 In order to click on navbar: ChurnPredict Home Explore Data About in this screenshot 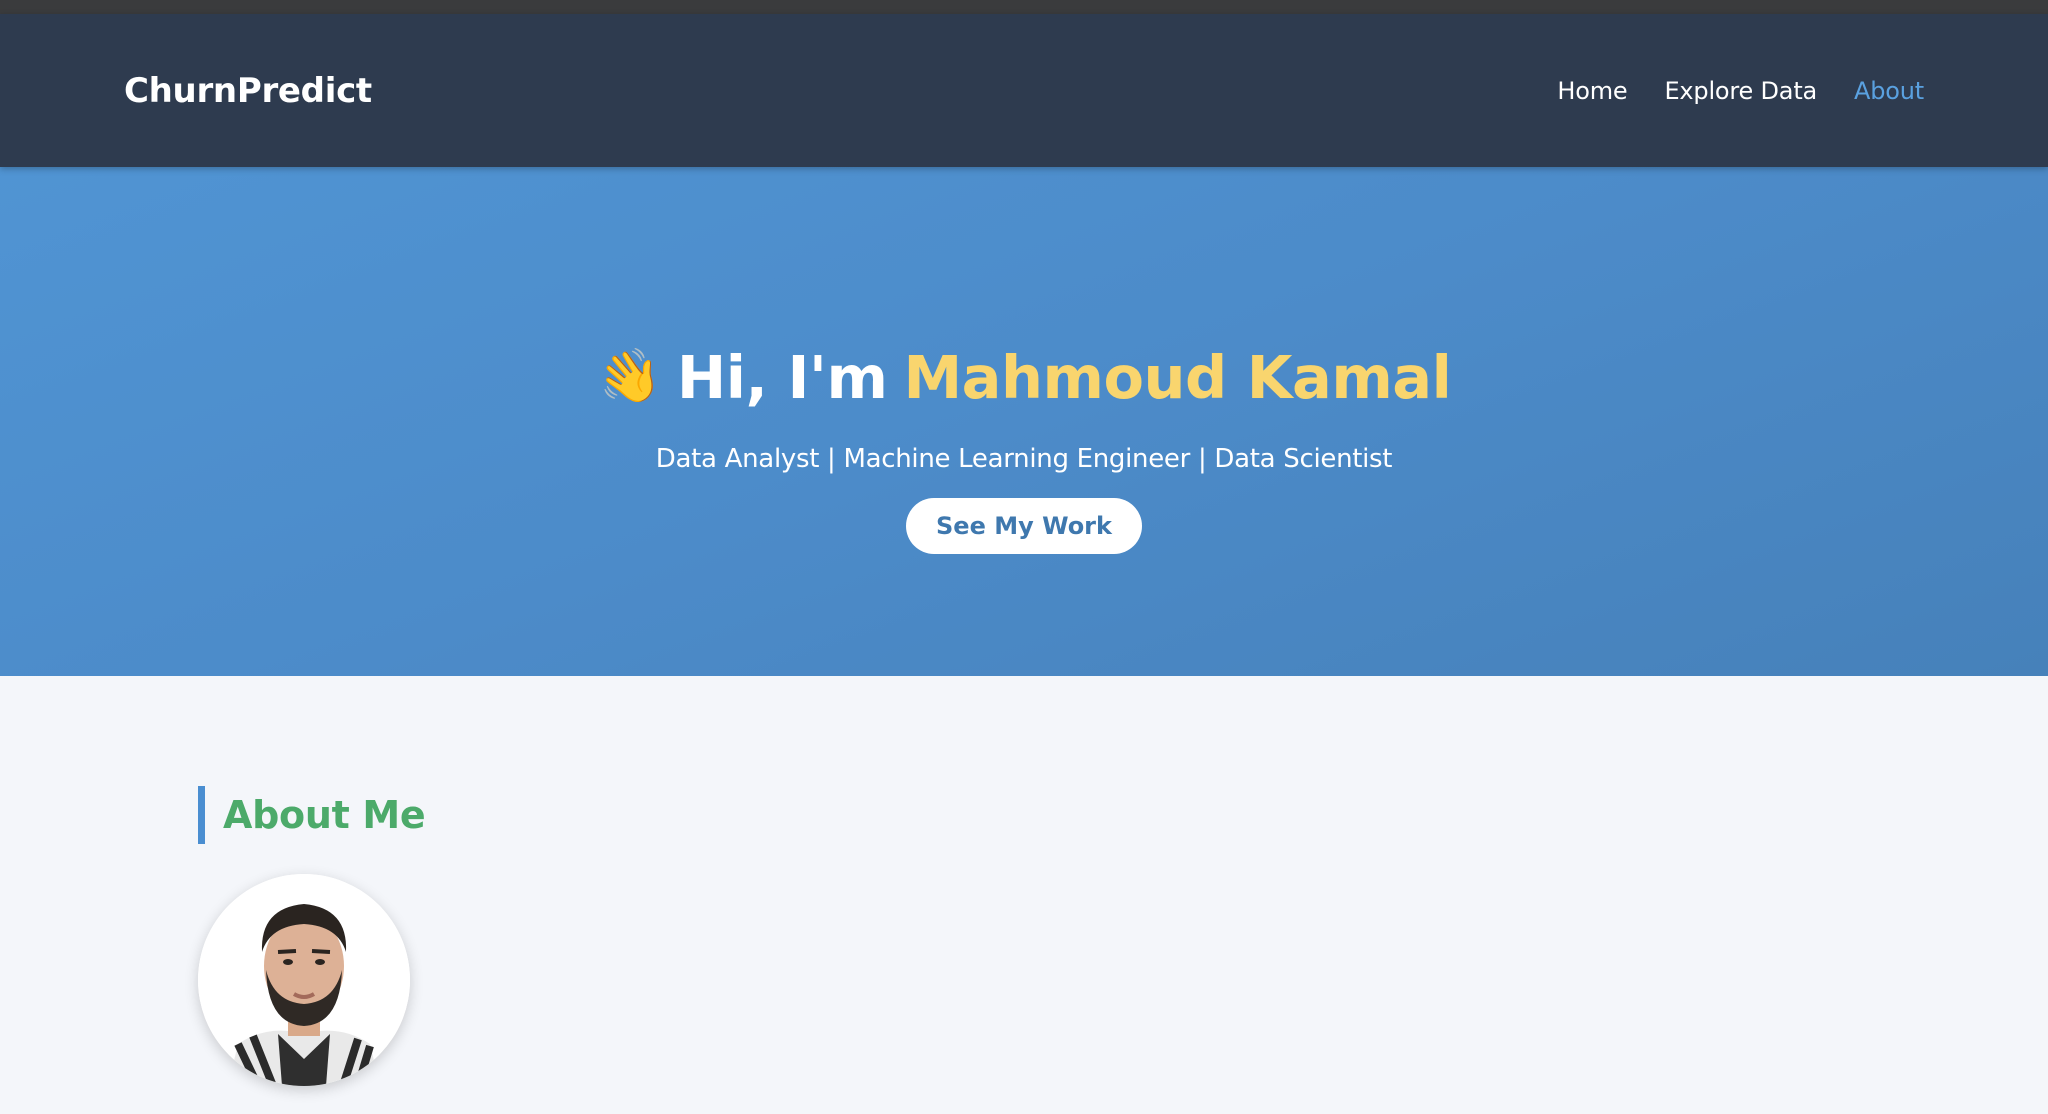, I will do `click(1024, 90)`.